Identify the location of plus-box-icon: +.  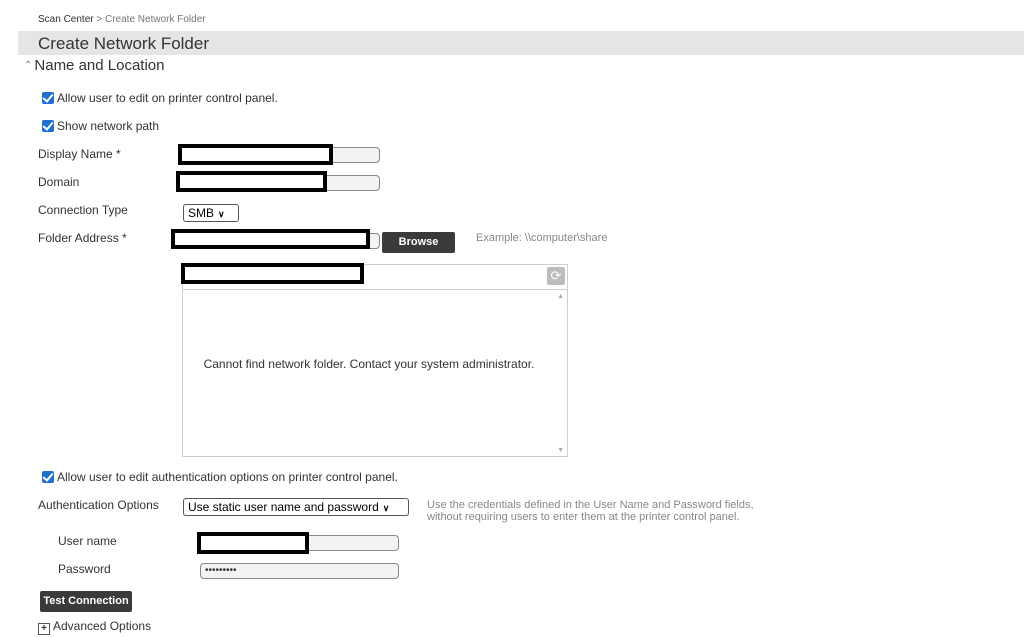
(44, 629).